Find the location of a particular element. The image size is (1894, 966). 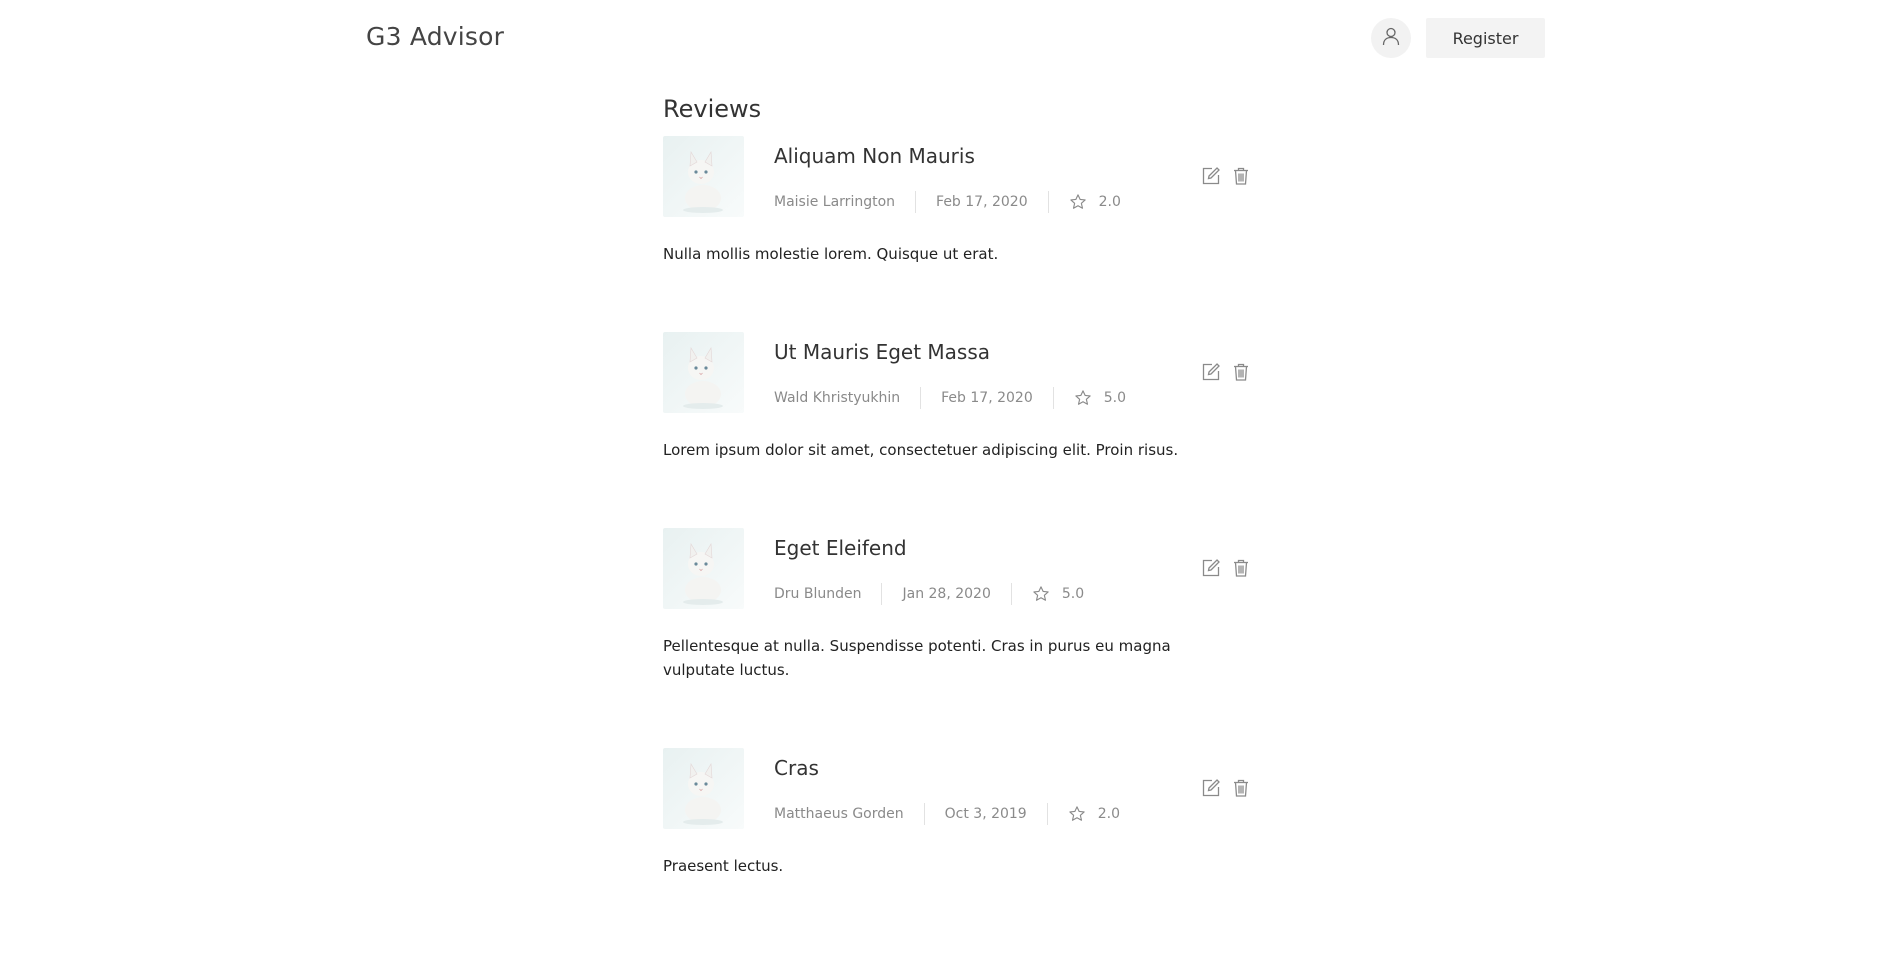

top-header: G3 Advisor Register is located at coordinates (947, 40).